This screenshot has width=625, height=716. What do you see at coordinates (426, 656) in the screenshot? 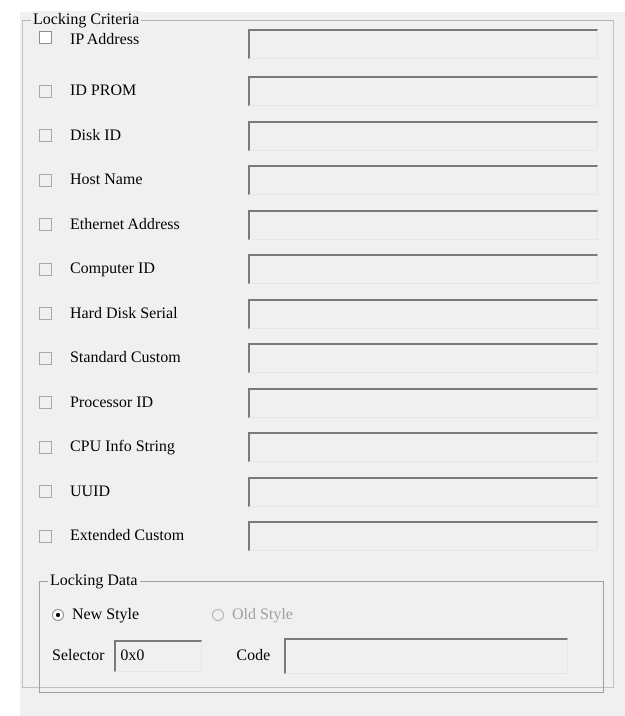
I see `code-field` at bounding box center [426, 656].